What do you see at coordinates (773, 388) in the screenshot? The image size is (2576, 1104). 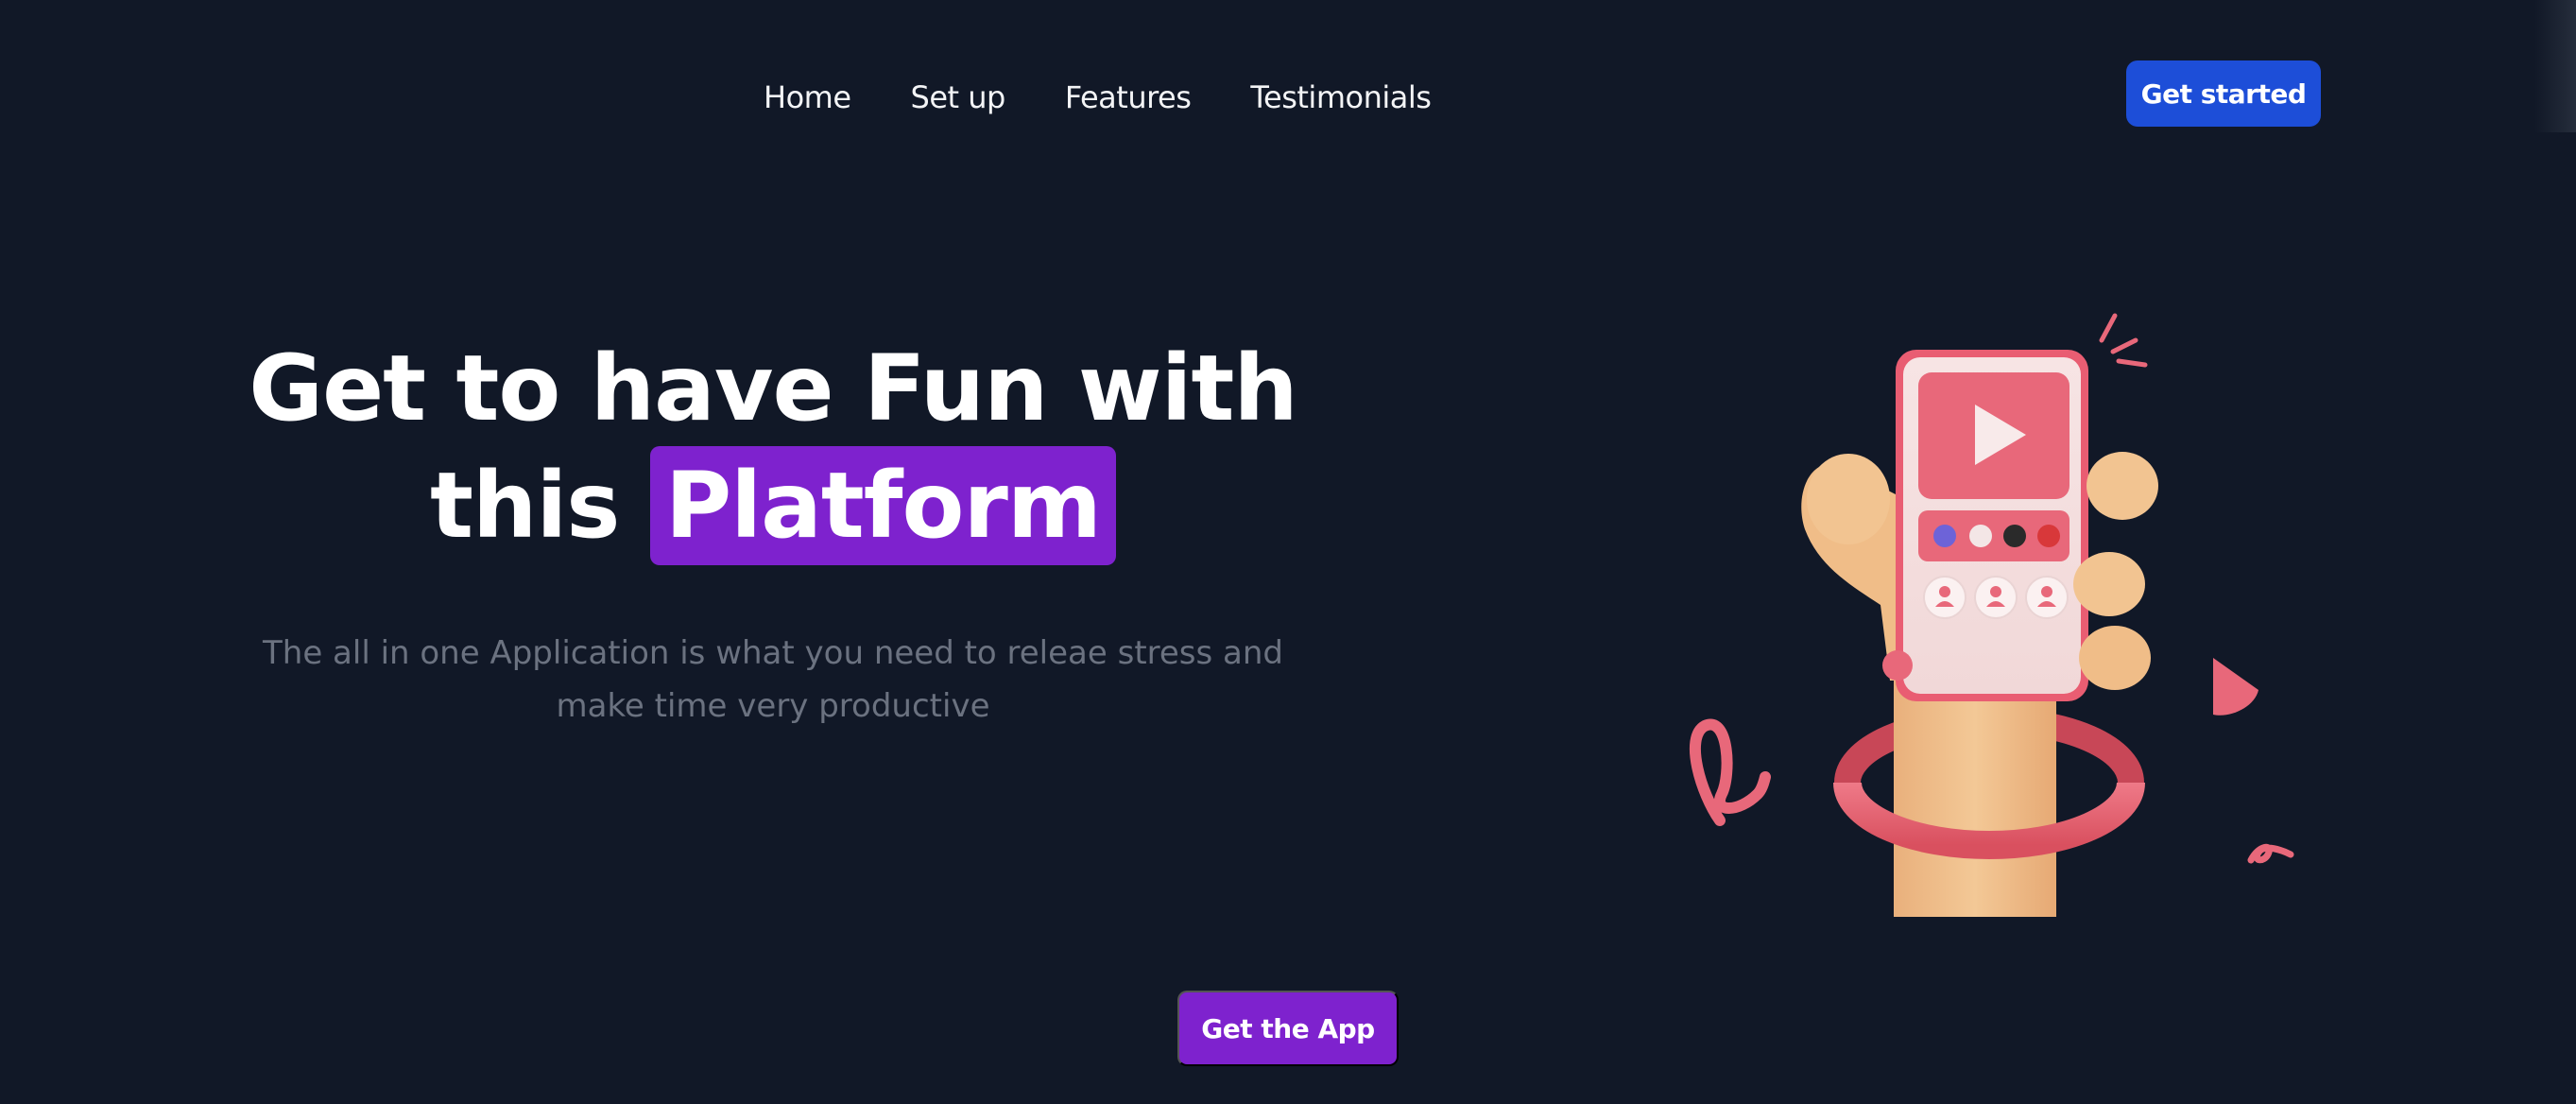 I see `hero-title-line1: Get to have Fun with` at bounding box center [773, 388].